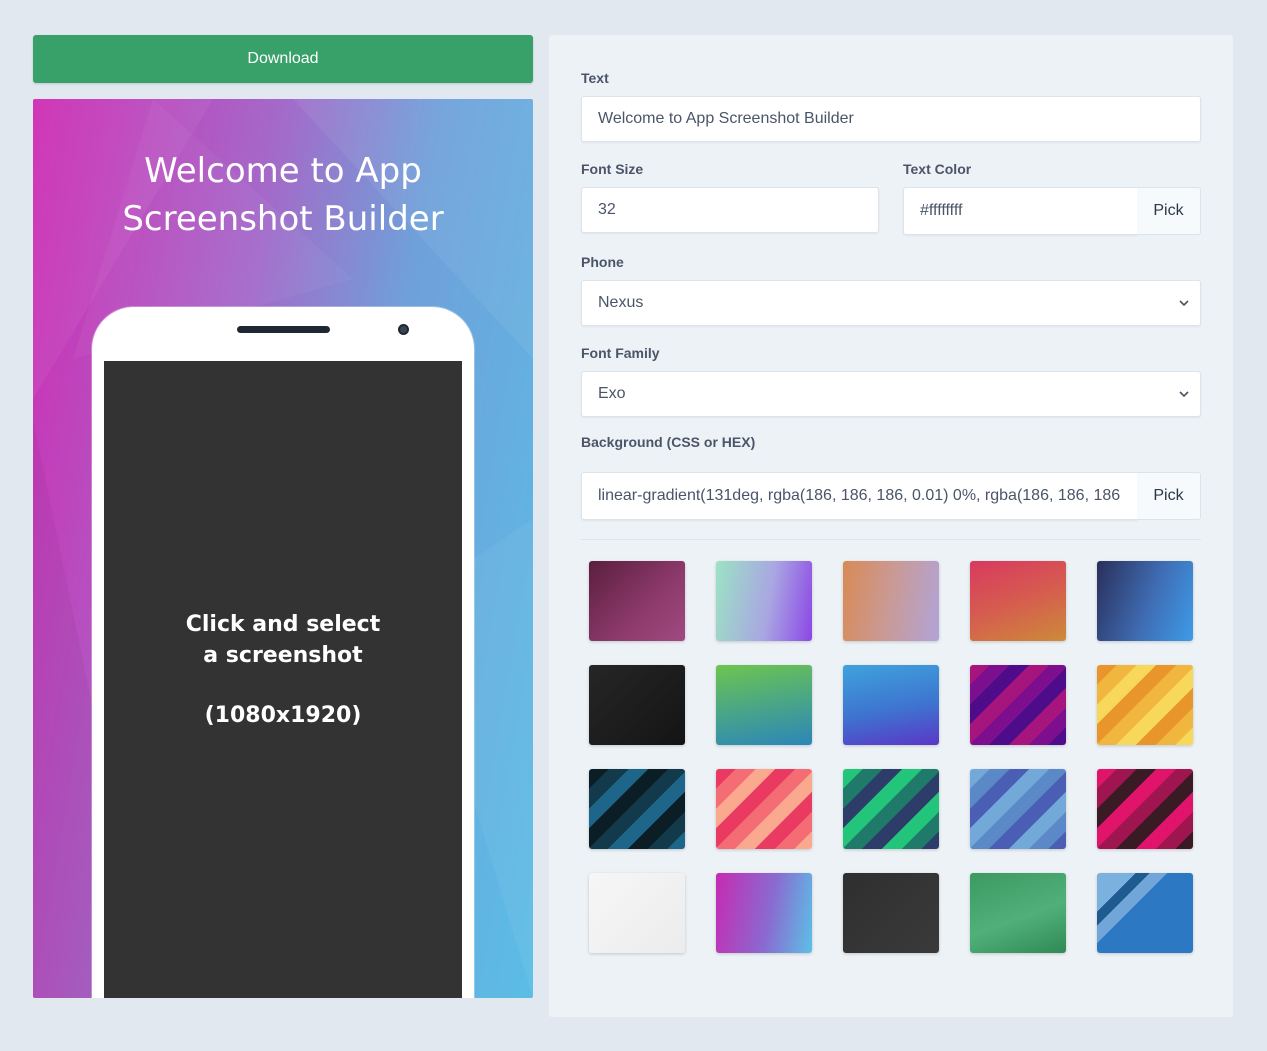 The image size is (1267, 1051). I want to click on preview-title: Welcome to App Screenshot Builder, so click(283, 195).